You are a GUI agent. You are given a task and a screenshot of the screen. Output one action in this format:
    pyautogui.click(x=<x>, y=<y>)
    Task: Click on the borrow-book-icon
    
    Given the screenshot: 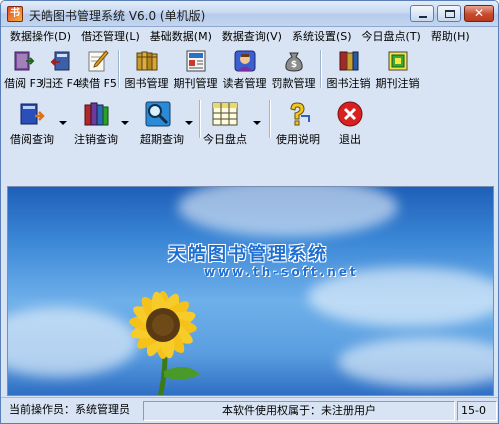 What is the action you would take?
    pyautogui.click(x=24, y=61)
    